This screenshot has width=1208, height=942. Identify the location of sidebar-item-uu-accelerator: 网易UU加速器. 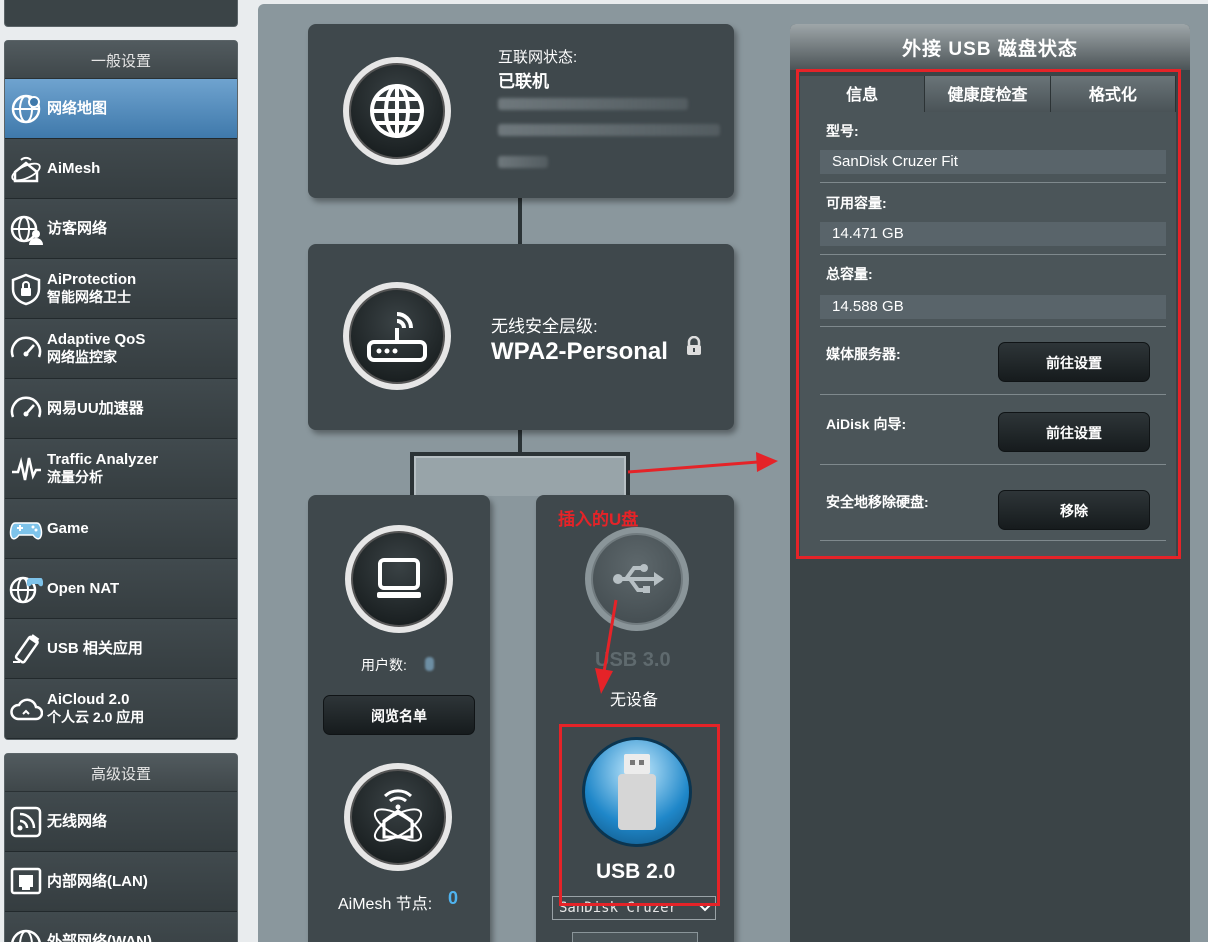
(121, 409).